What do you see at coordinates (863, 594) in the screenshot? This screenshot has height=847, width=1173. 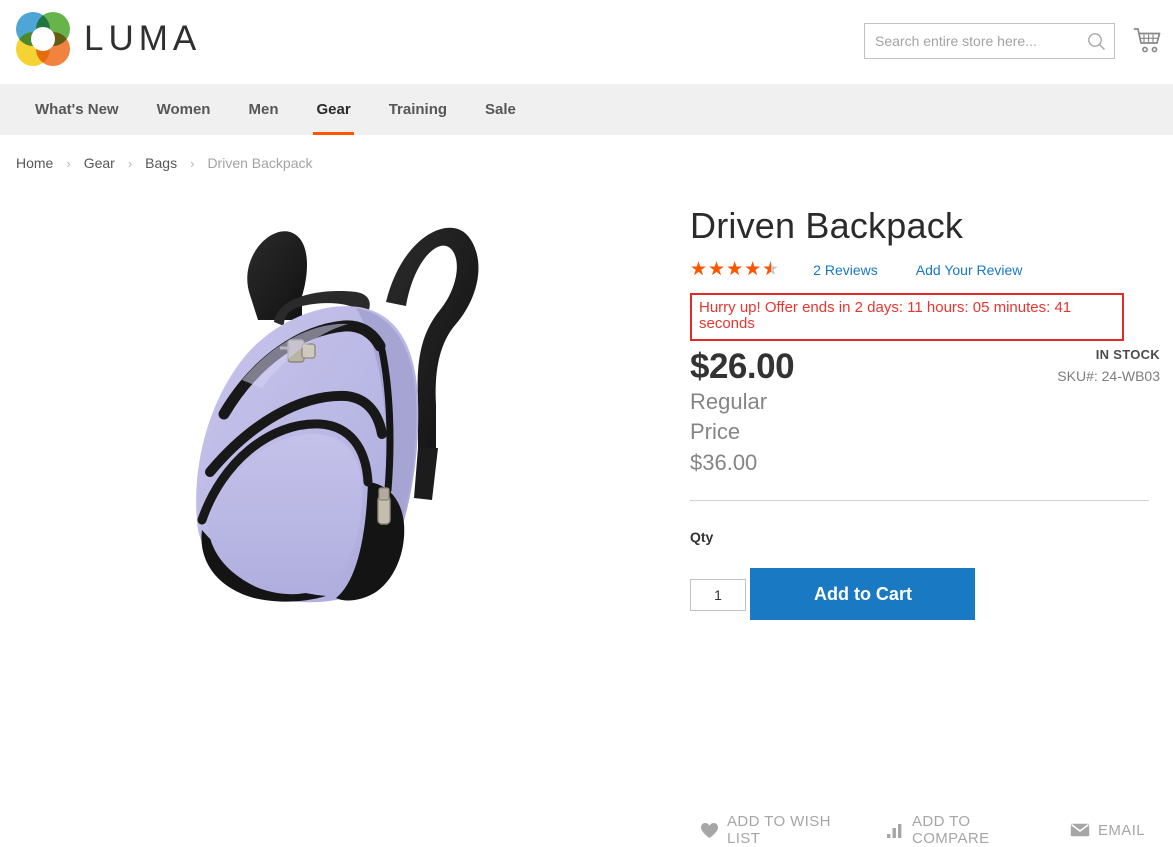 I see `add-to-cart-button: Add to Cart` at bounding box center [863, 594].